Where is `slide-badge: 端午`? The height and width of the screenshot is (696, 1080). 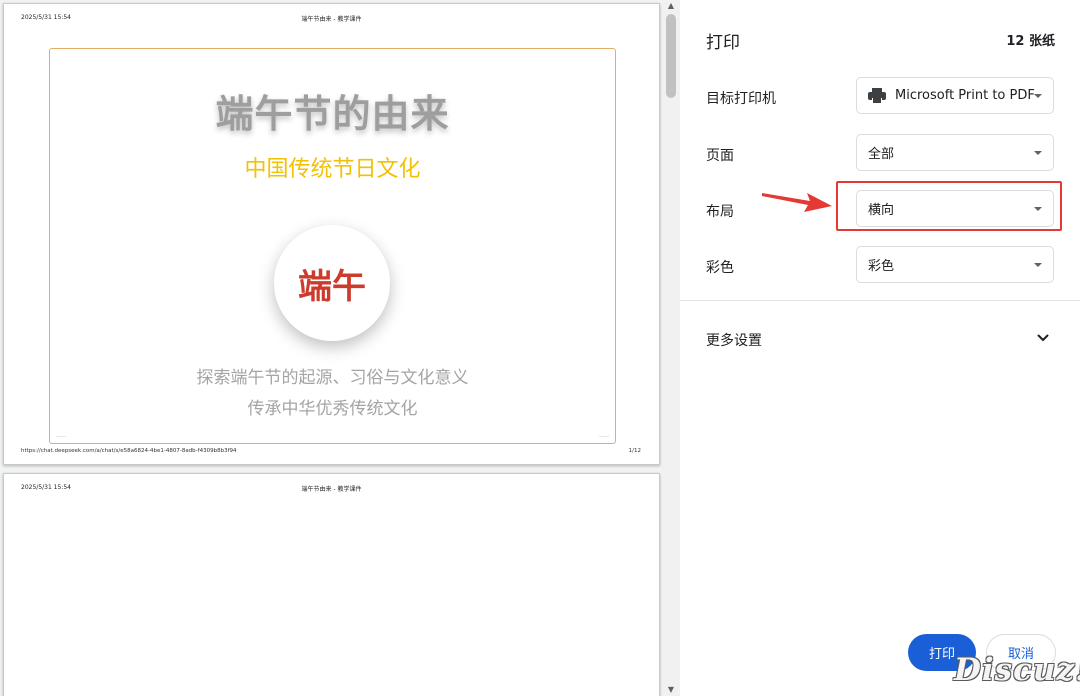
slide-badge: 端午 is located at coordinates (332, 283).